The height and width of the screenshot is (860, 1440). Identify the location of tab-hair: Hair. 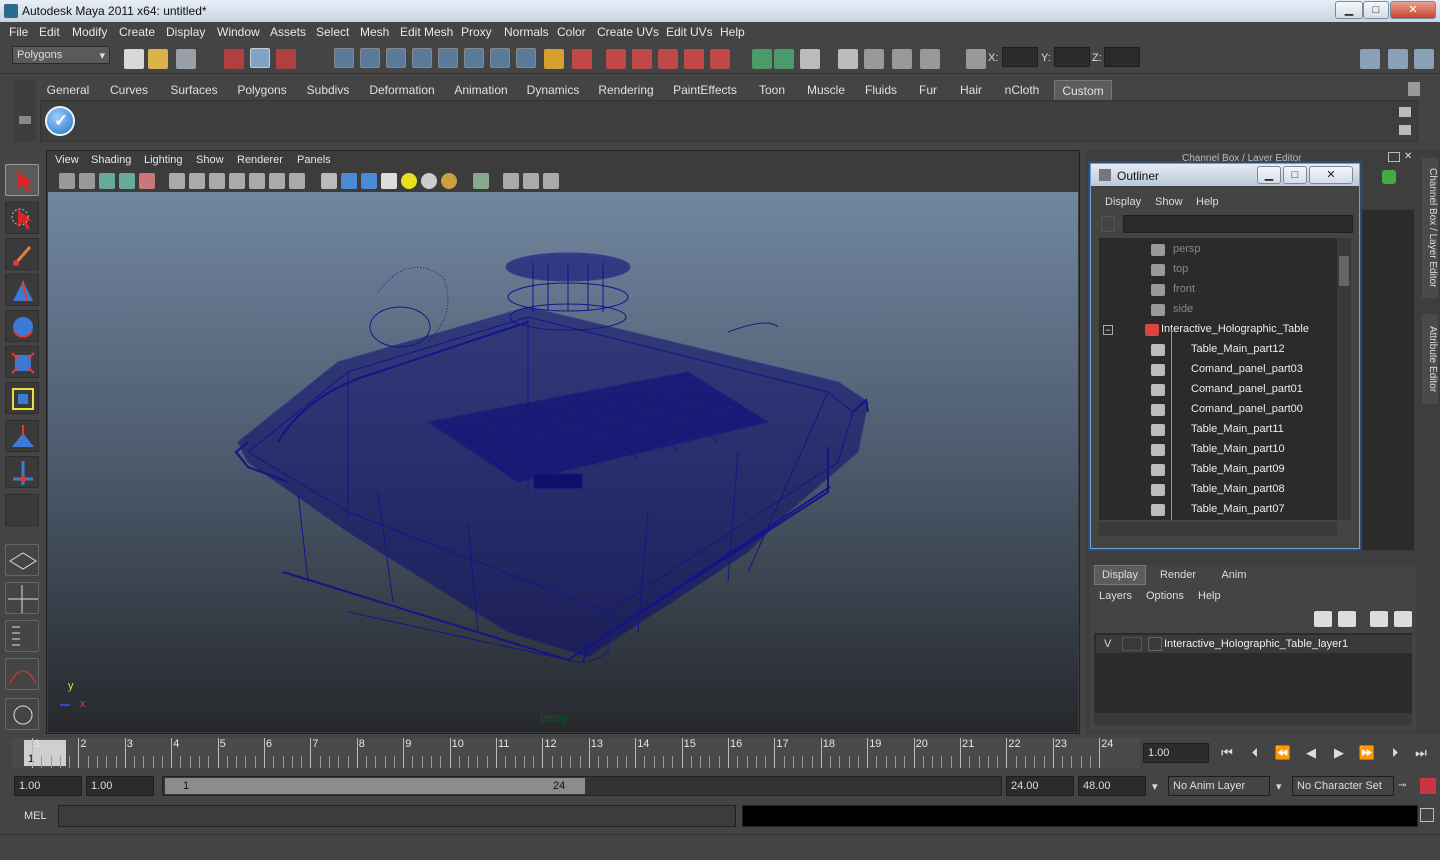
(971, 90).